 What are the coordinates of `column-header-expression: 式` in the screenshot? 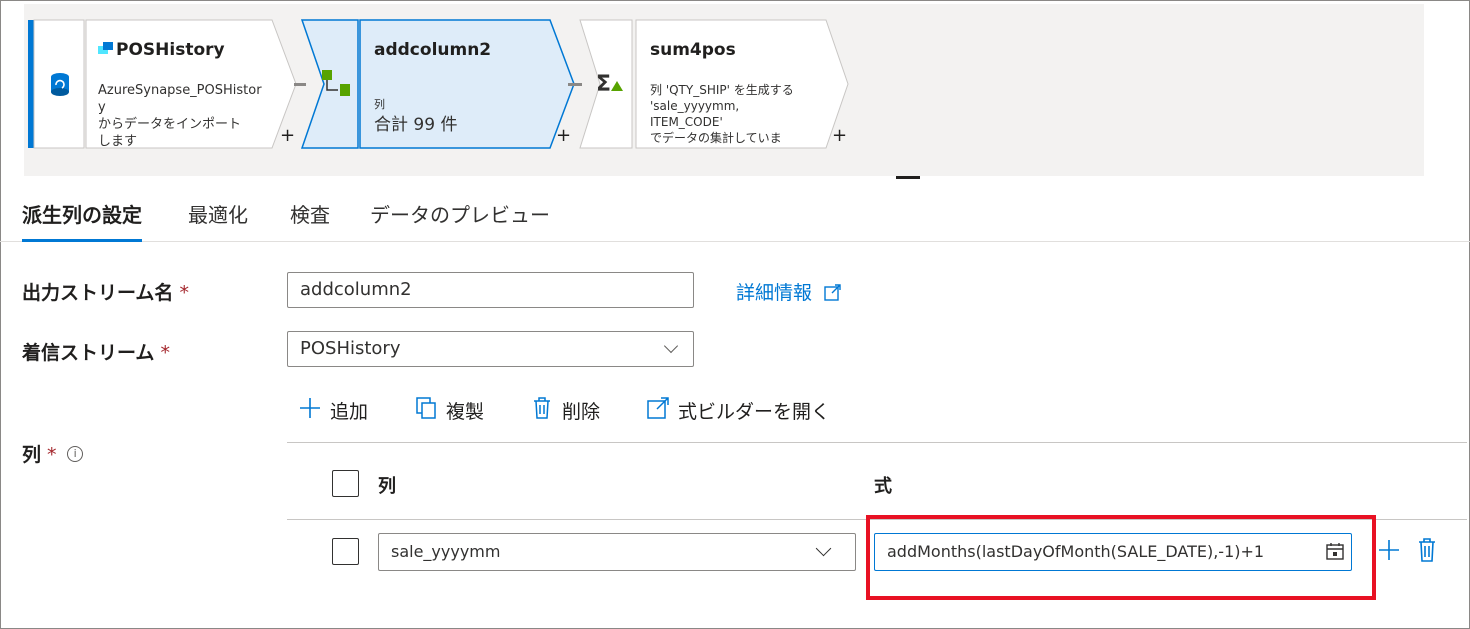 It's located at (883, 486).